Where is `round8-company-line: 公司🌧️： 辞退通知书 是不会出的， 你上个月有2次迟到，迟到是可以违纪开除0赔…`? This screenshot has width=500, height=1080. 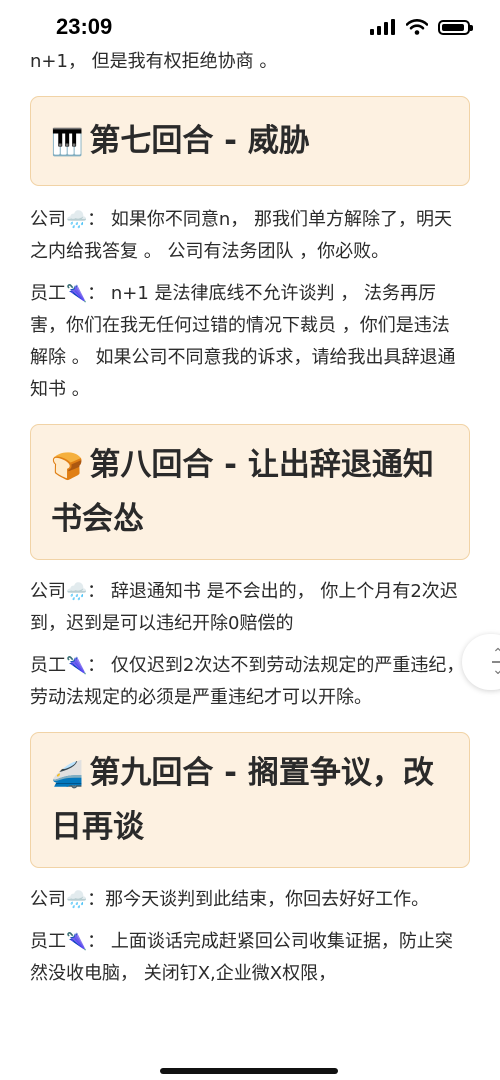 round8-company-line: 公司🌧️： 辞退通知书 是不会出的， 你上个月有2次迟到，迟到是可以违纪开除0赔… is located at coordinates (248, 608).